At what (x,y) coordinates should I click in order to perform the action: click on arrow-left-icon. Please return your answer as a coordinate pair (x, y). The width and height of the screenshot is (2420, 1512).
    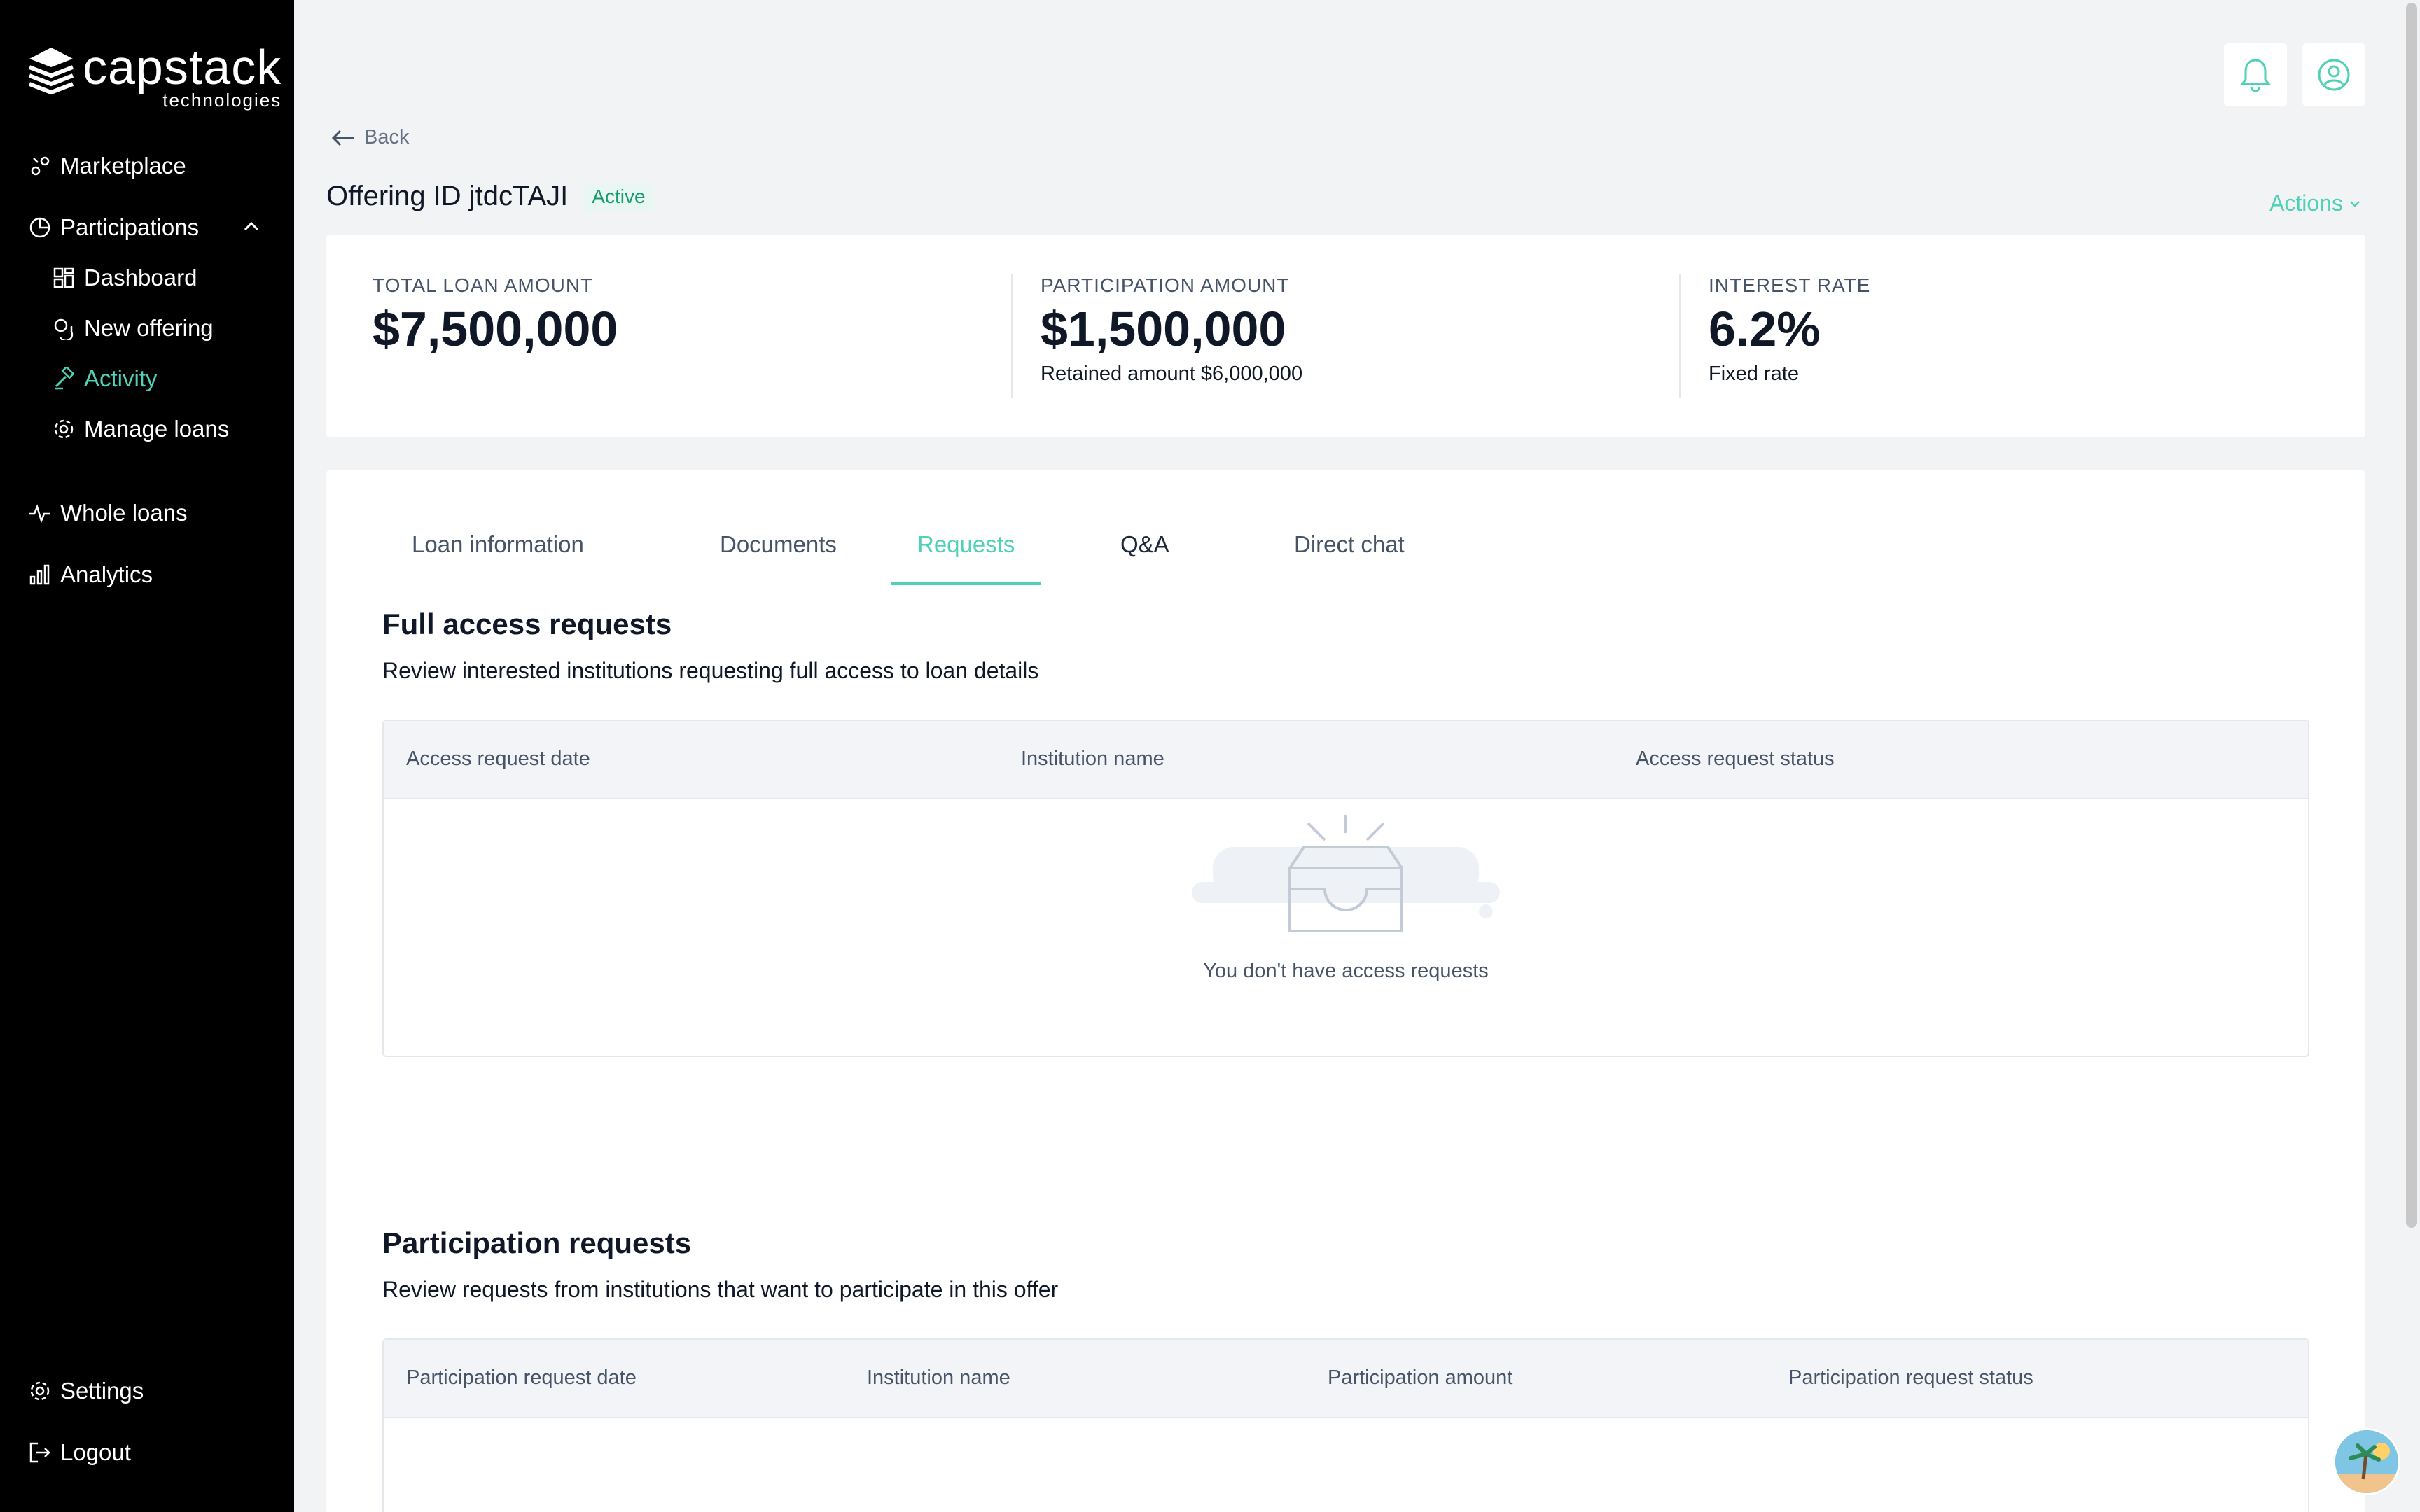
    Looking at the image, I should click on (342, 138).